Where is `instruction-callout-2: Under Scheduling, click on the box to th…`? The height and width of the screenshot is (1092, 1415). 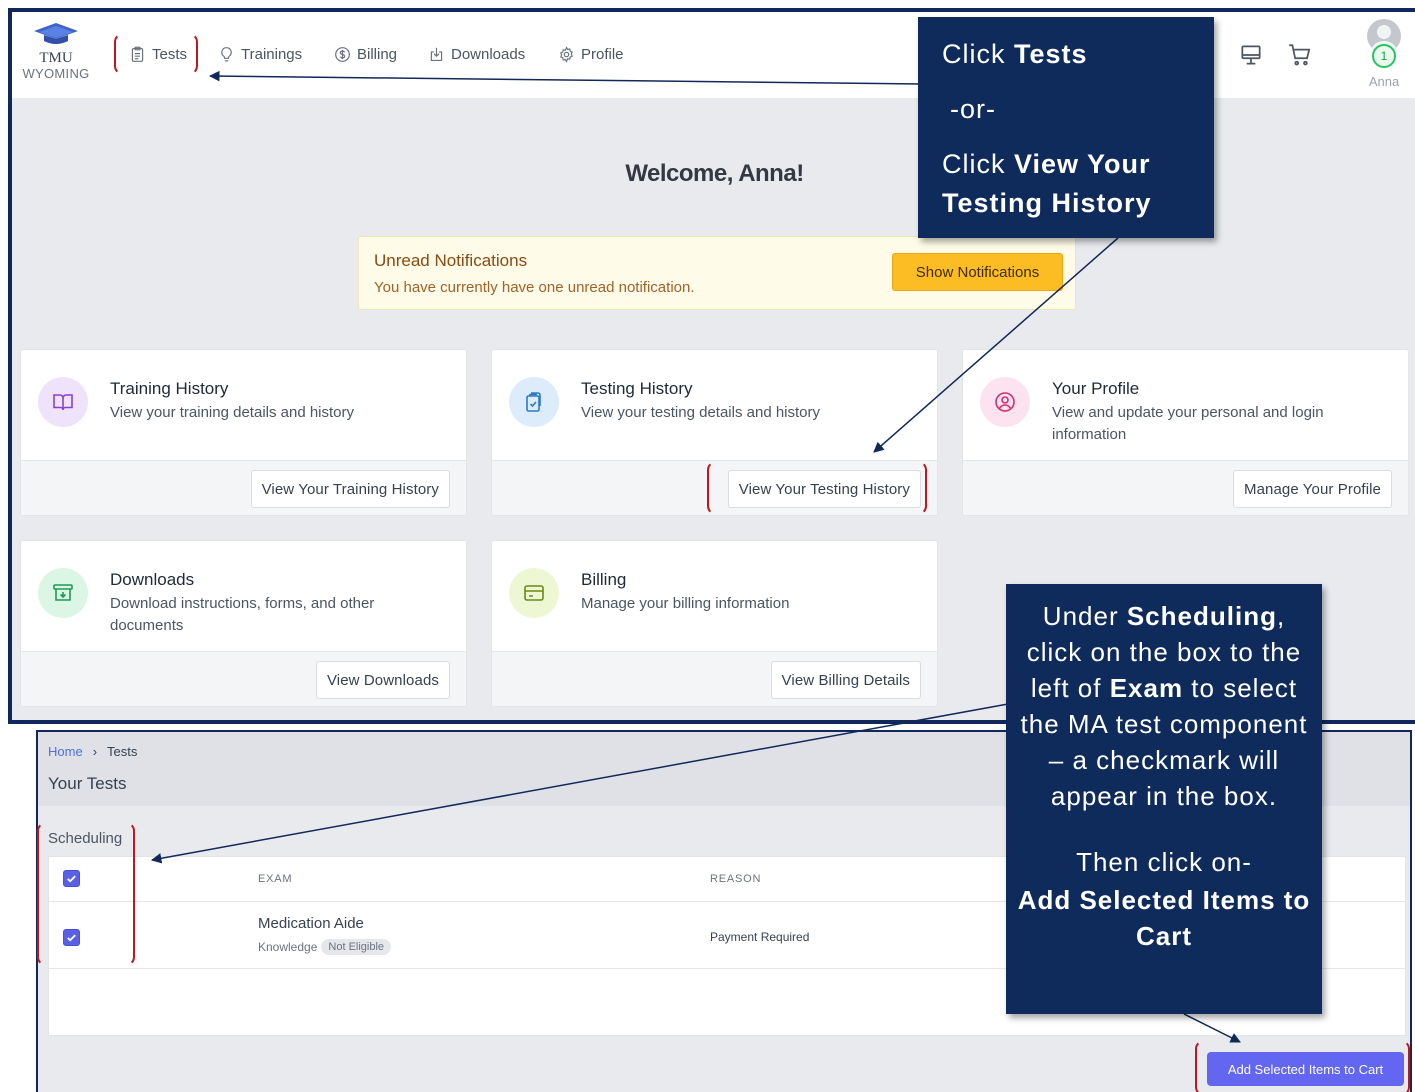 instruction-callout-2: Under Scheduling, click on the box to th… is located at coordinates (1164, 799).